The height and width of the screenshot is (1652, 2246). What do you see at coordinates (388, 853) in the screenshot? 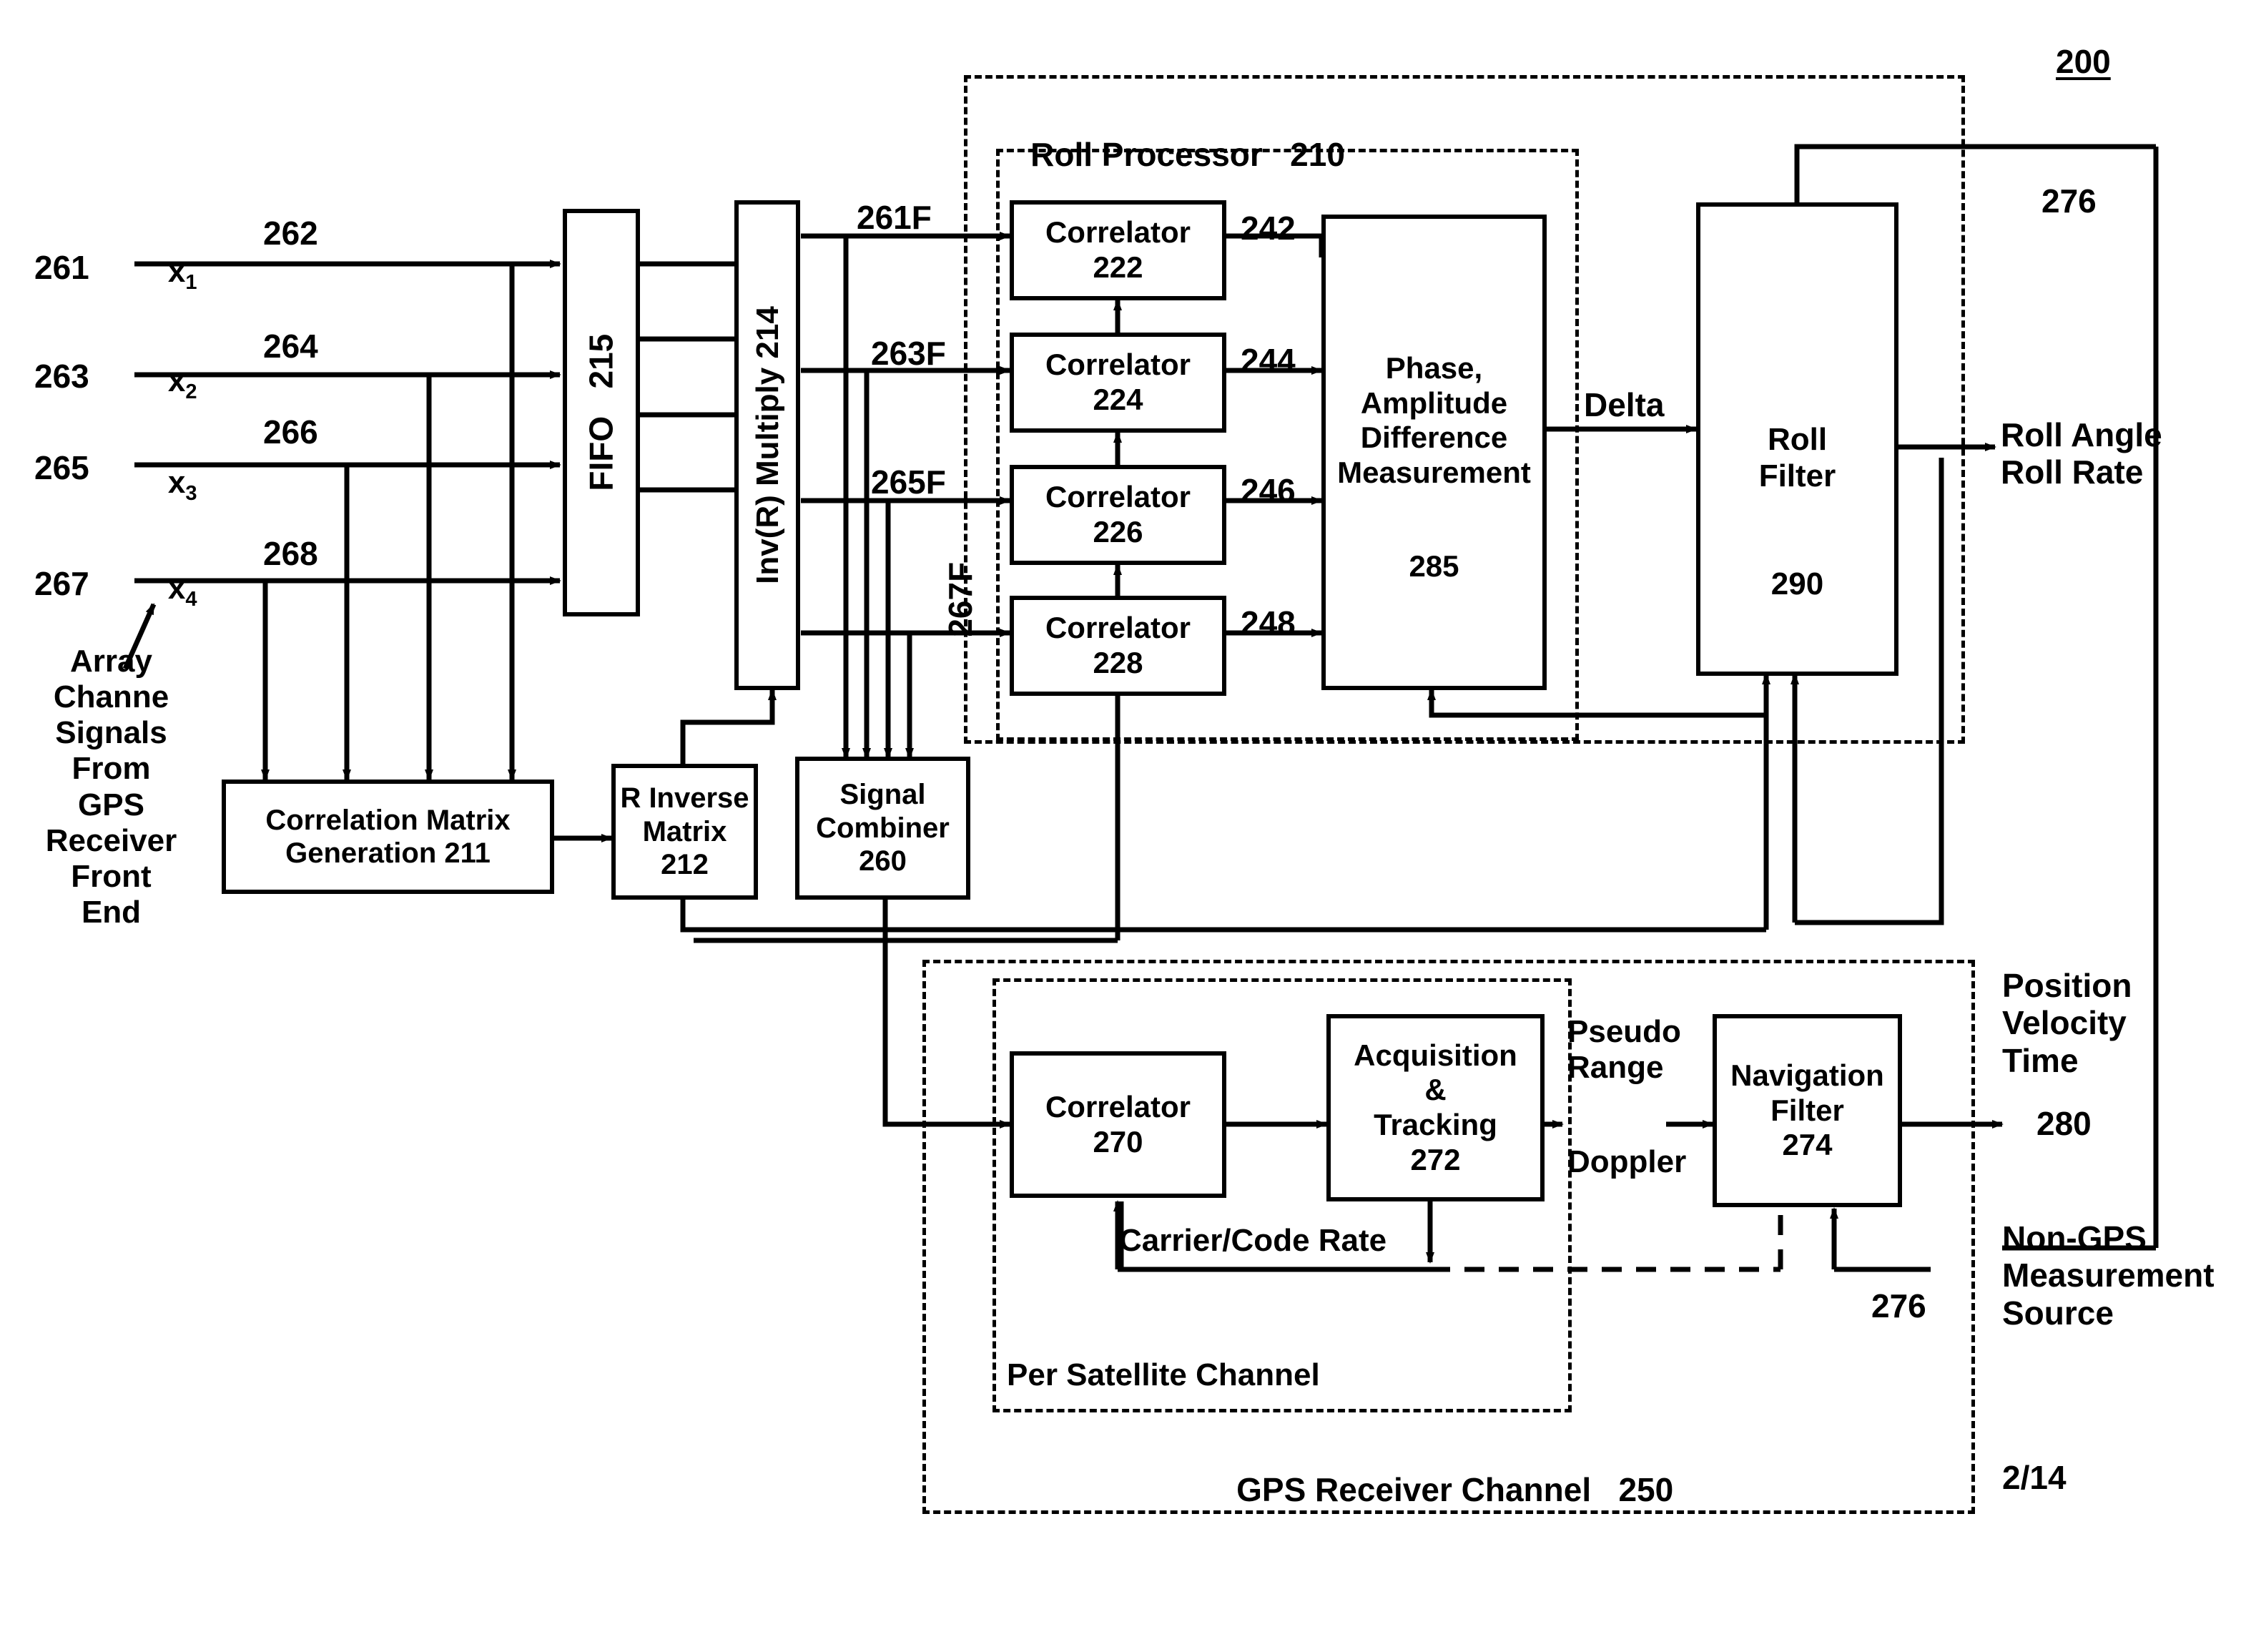
I see `correlation-matrix-line2: Generation 211` at bounding box center [388, 853].